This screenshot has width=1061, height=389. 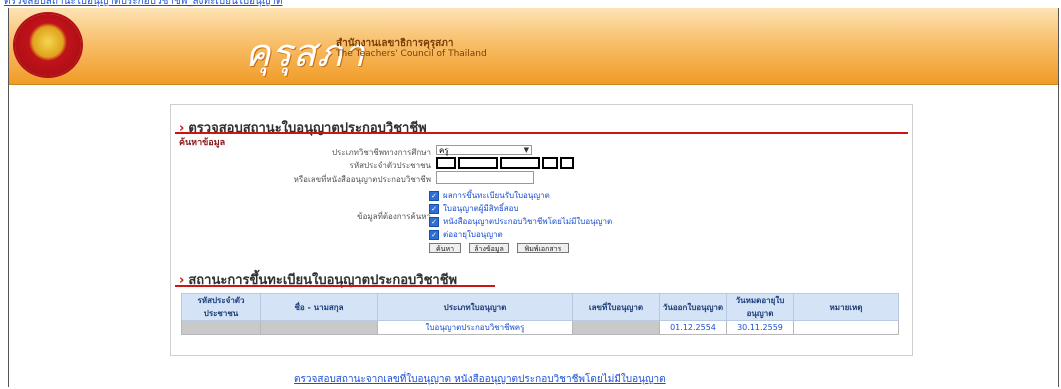 What do you see at coordinates (362, 179) in the screenshot?
I see `alt-id-label: หรือเลขที่หนังสืออนุญาตประกอบวิชาชีพ` at bounding box center [362, 179].